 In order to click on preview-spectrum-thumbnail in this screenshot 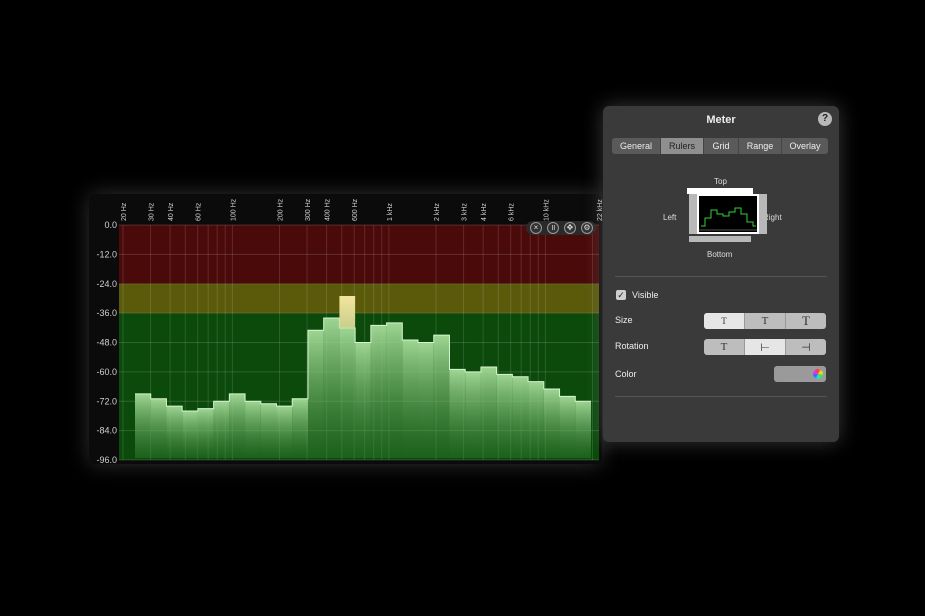, I will do `click(728, 214)`.